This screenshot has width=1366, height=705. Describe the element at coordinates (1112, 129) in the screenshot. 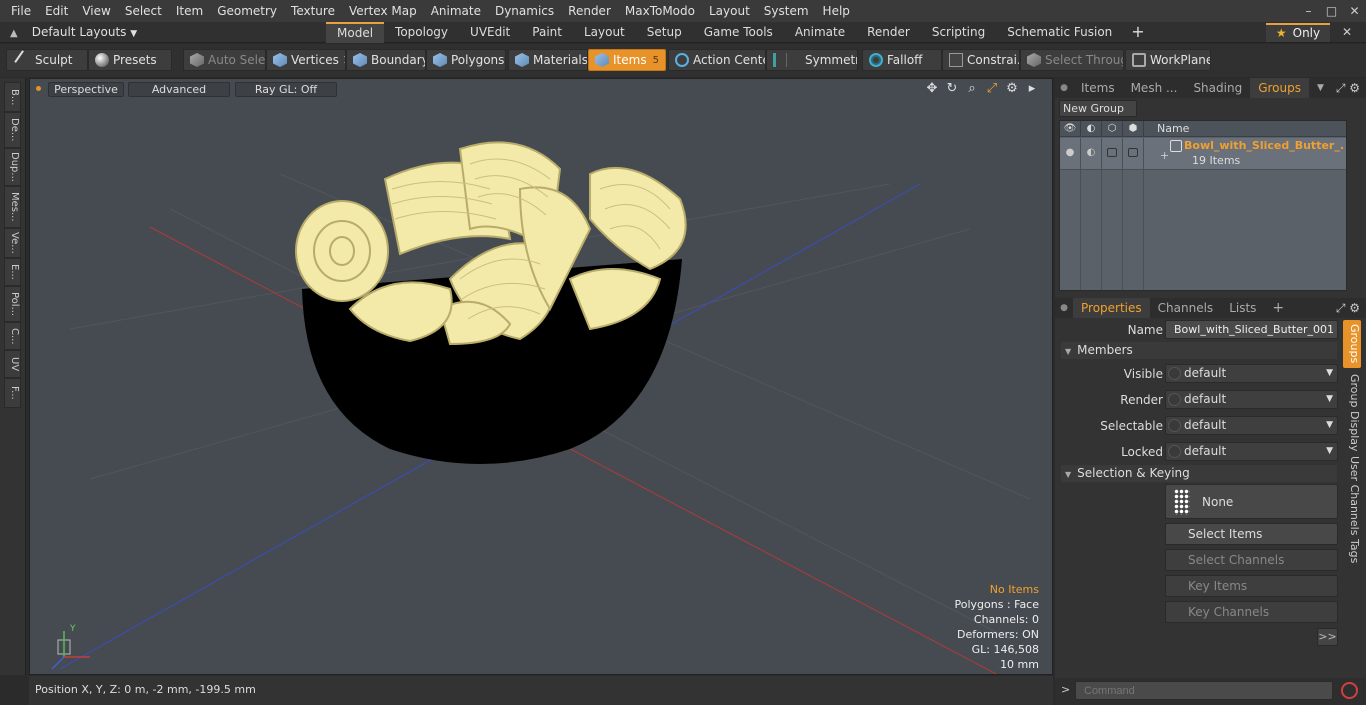

I see `lock-cube-icon: ⬡` at that location.